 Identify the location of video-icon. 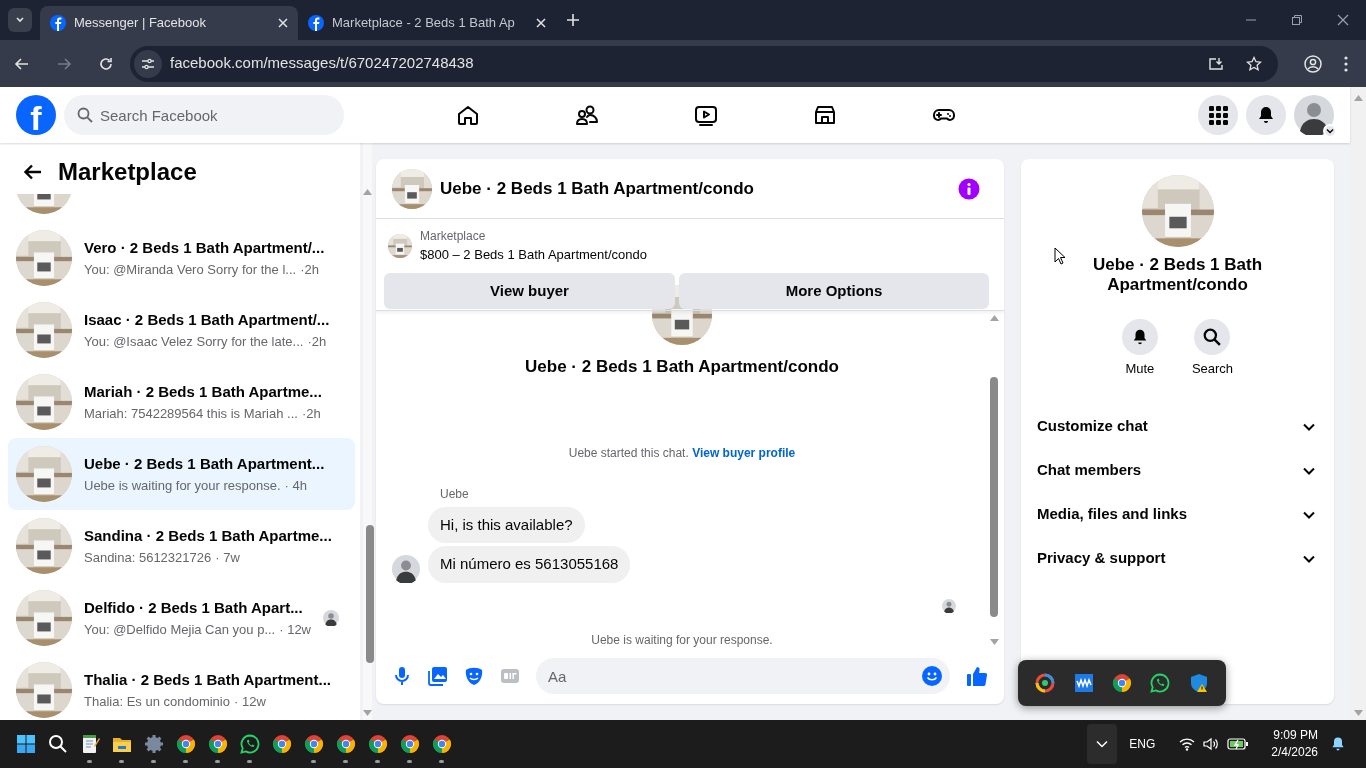
(705, 115).